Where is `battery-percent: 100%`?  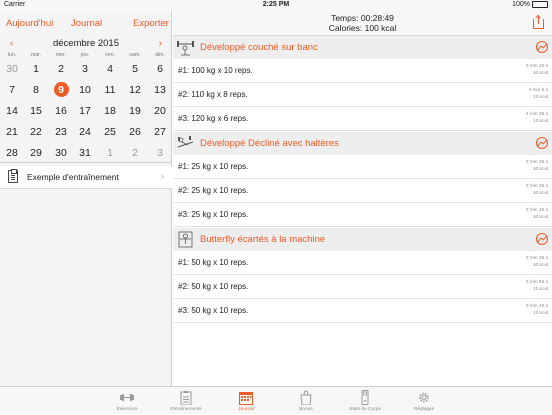
battery-percent: 100% is located at coordinates (521, 4).